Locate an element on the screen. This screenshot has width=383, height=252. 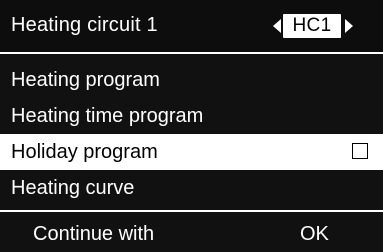
header-divider is located at coordinates (191, 53).